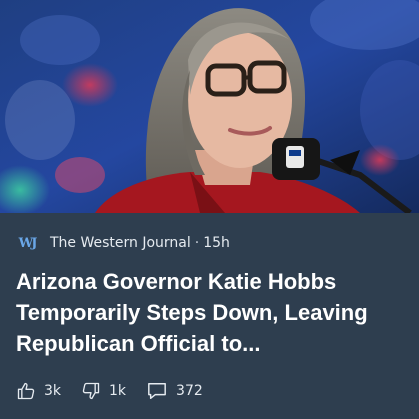 The width and height of the screenshot is (419, 419). What do you see at coordinates (53, 391) in the screenshot?
I see `like-count: 3k` at bounding box center [53, 391].